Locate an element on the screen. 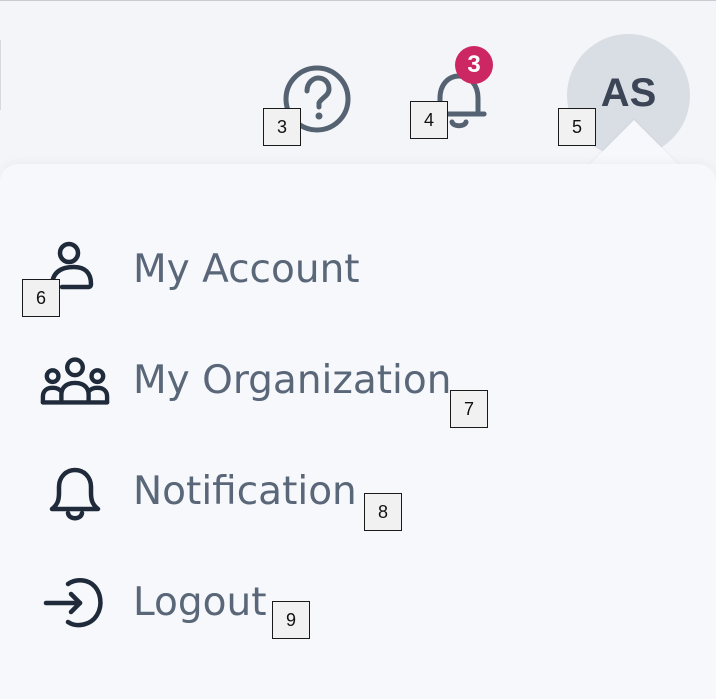  top-divider is located at coordinates (358, 0).